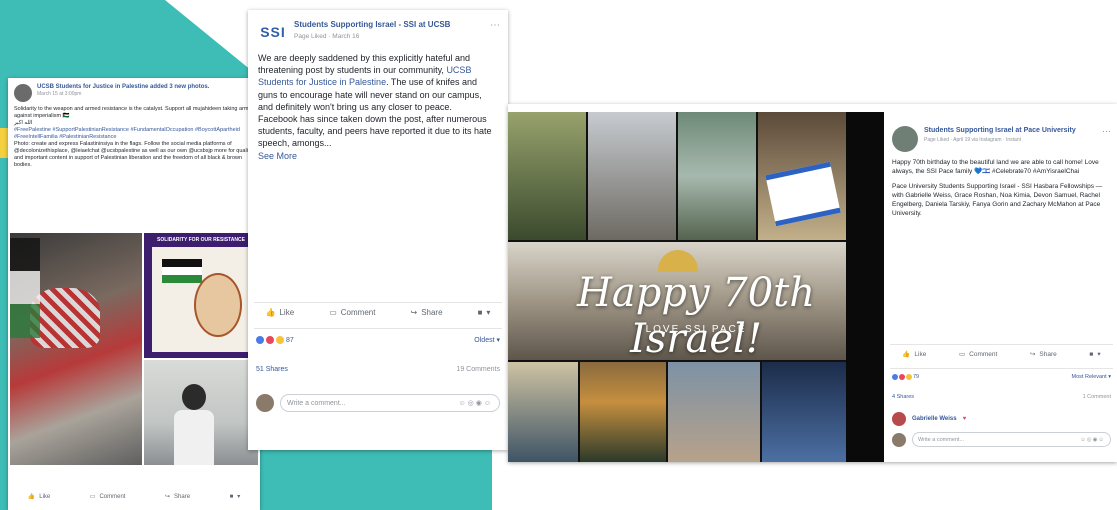 Image resolution: width=1117 pixels, height=510 pixels. What do you see at coordinates (478, 369) in the screenshot?
I see `comments-count: 19 Comments` at bounding box center [478, 369].